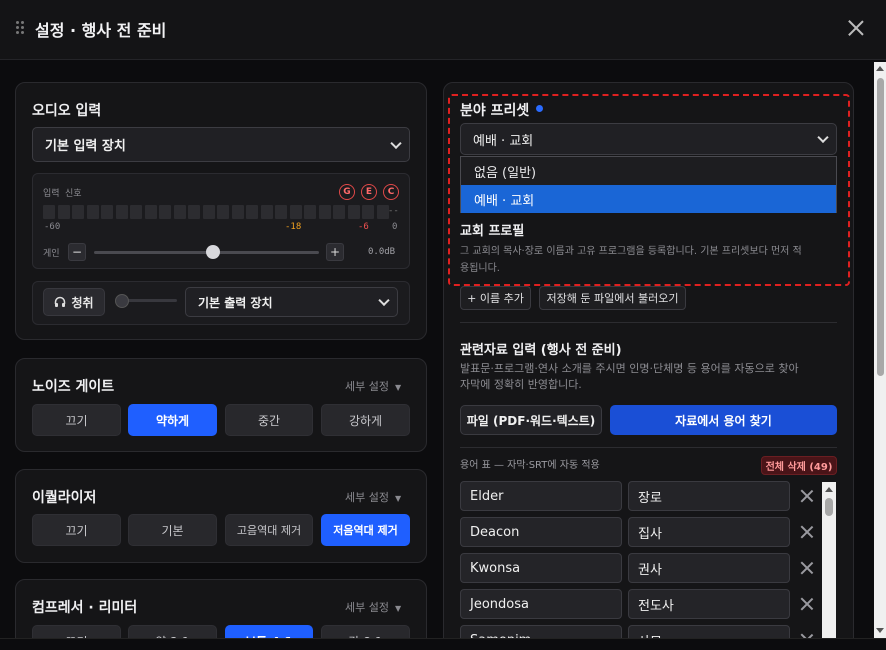 The height and width of the screenshot is (650, 886). Describe the element at coordinates (67, 111) in the screenshot. I see `audio-input-title: 오디오 입력` at that location.